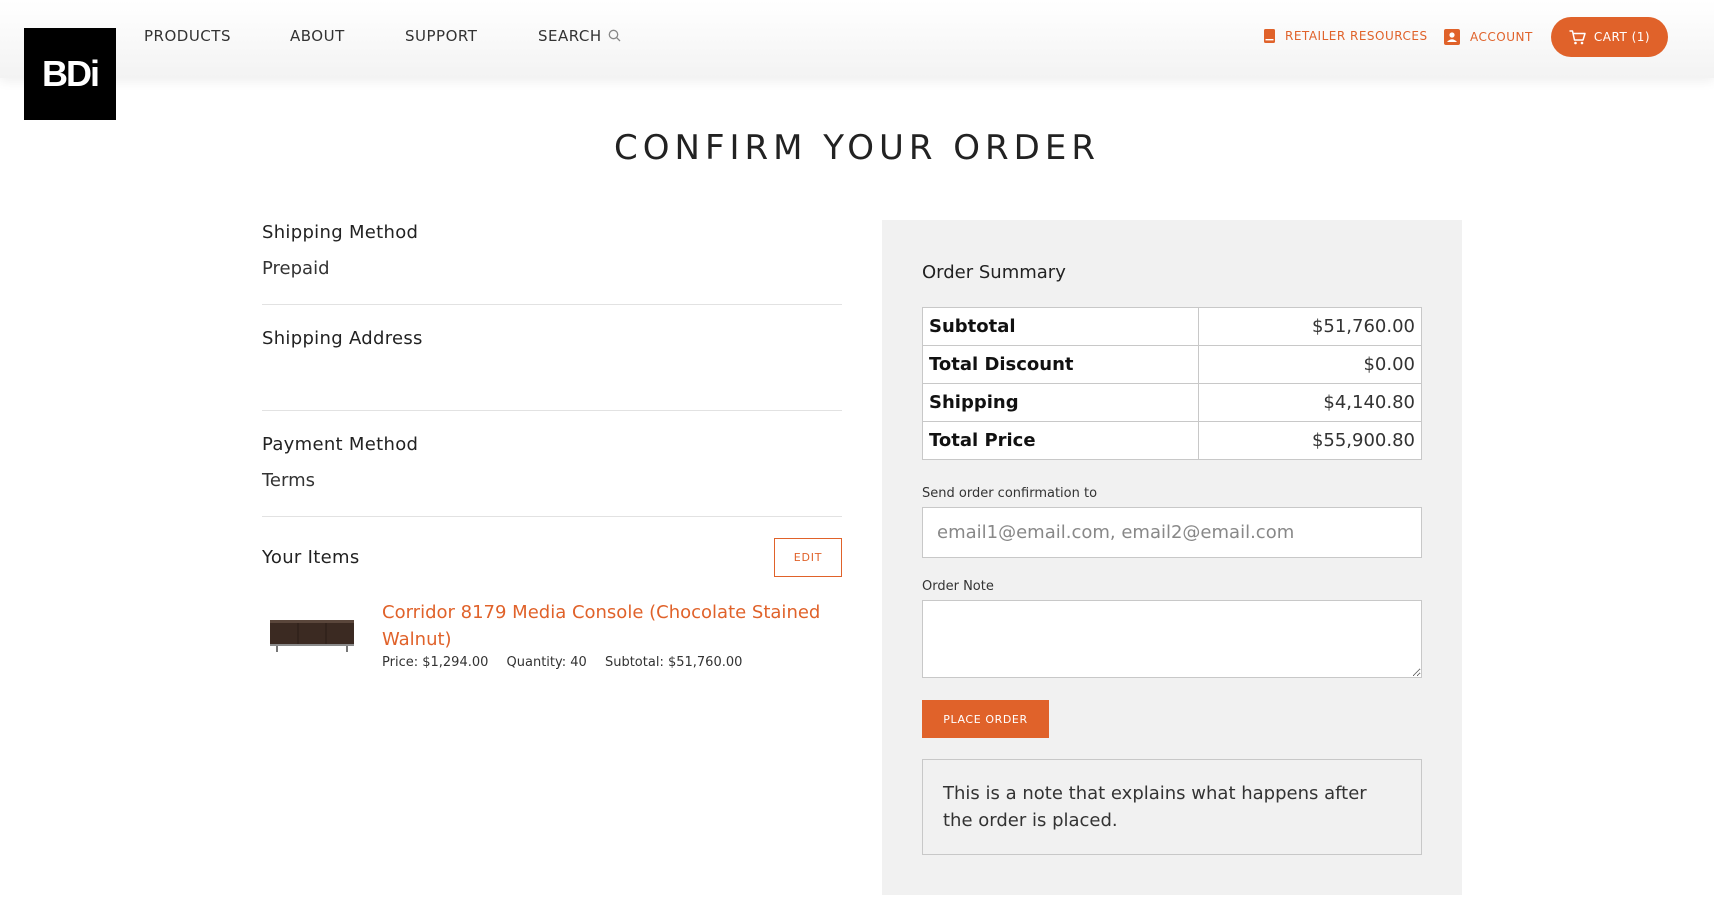 Image resolution: width=1714 pixels, height=923 pixels. What do you see at coordinates (1060, 326) in the screenshot?
I see `summary-label: Subtotal` at bounding box center [1060, 326].